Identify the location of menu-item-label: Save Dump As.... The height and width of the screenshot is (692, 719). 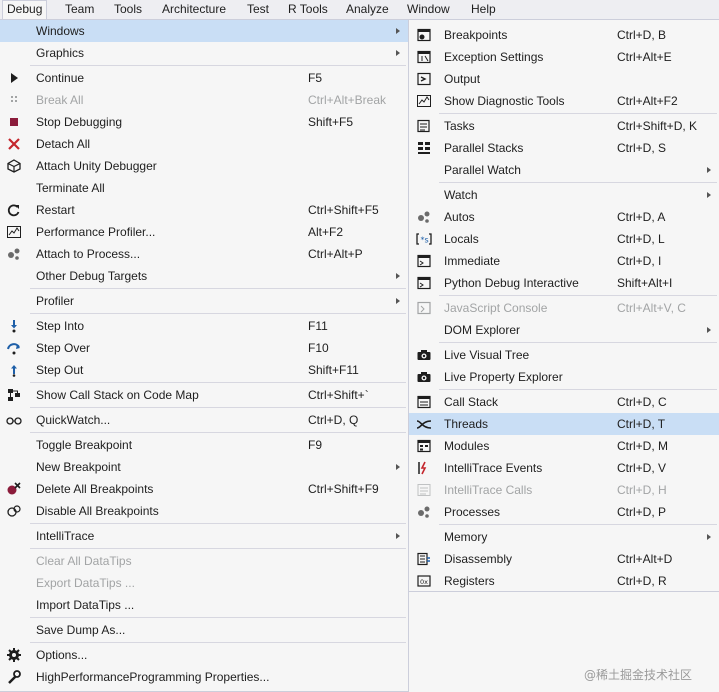
(81, 630).